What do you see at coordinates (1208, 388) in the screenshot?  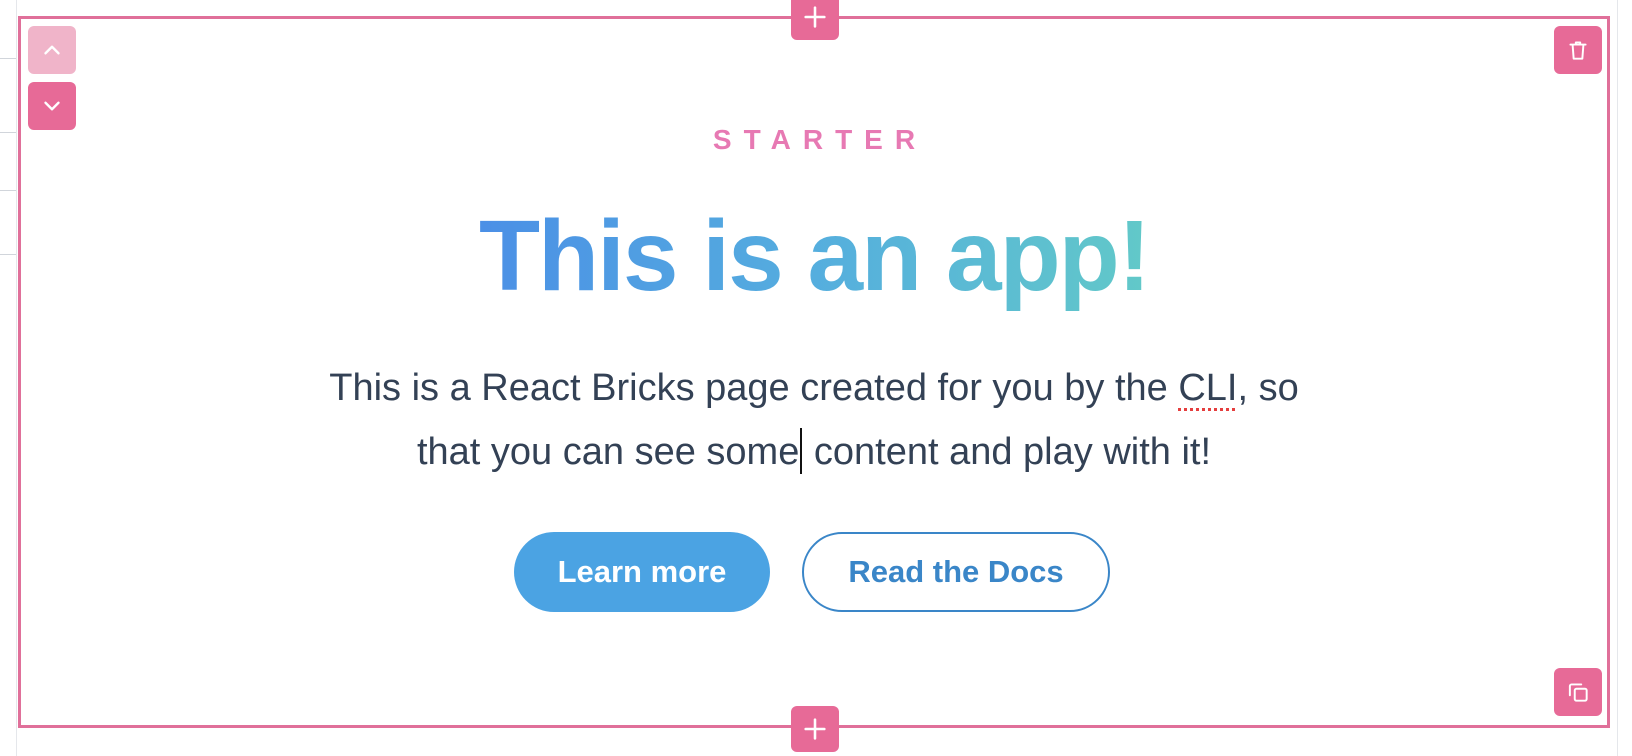 I see `spellcheck-word: CLI` at bounding box center [1208, 388].